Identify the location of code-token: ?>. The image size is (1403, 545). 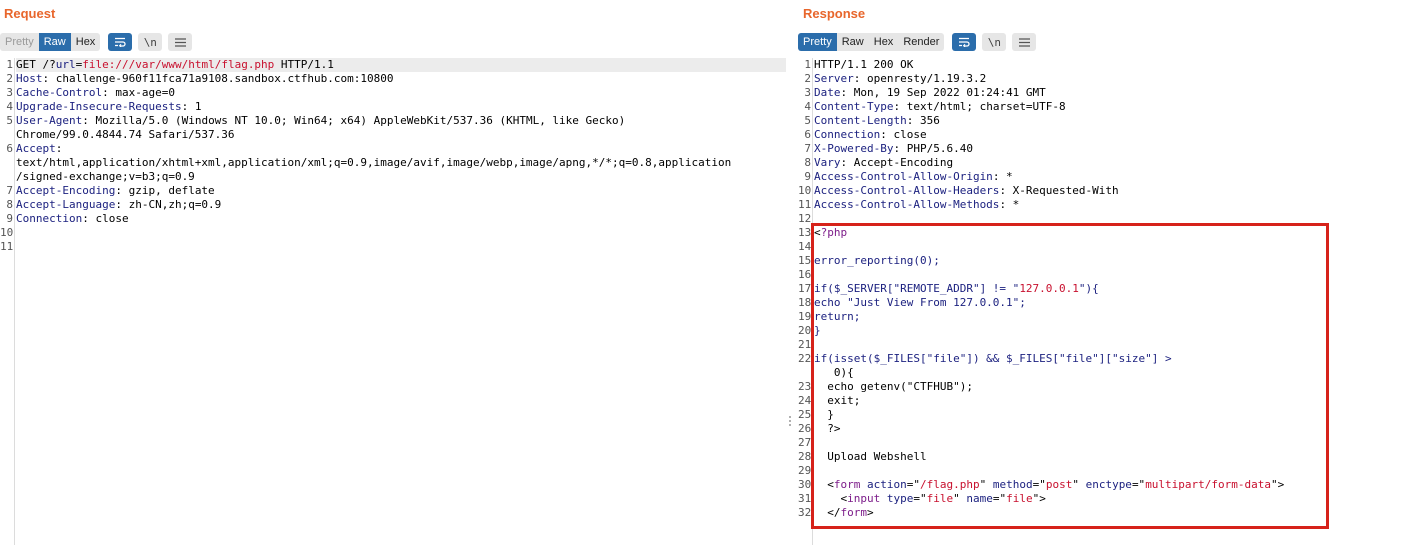
(827, 428).